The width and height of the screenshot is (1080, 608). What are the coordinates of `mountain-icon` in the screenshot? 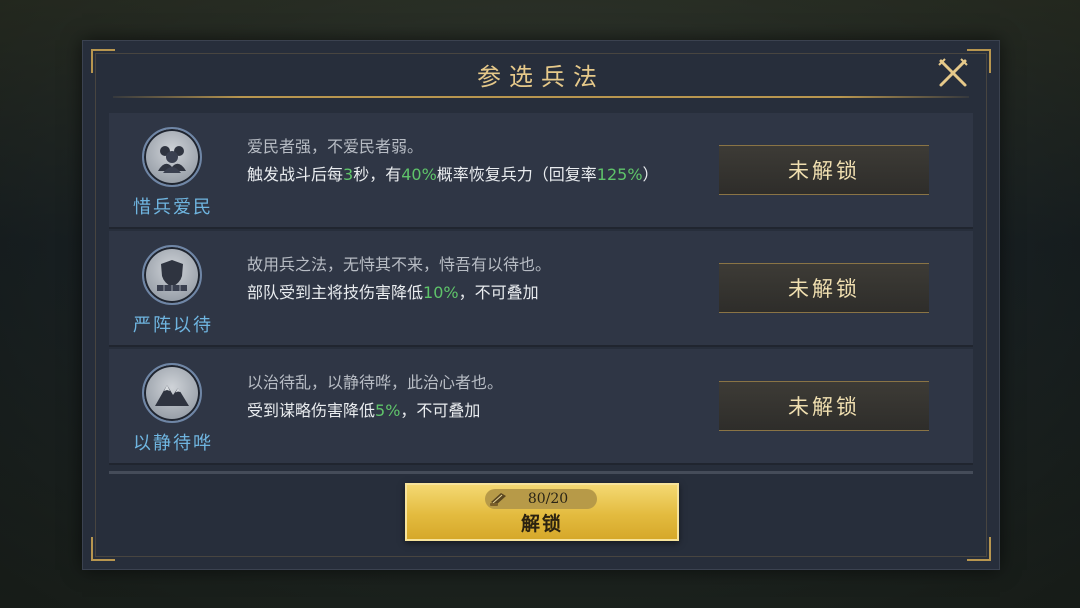 It's located at (172, 395).